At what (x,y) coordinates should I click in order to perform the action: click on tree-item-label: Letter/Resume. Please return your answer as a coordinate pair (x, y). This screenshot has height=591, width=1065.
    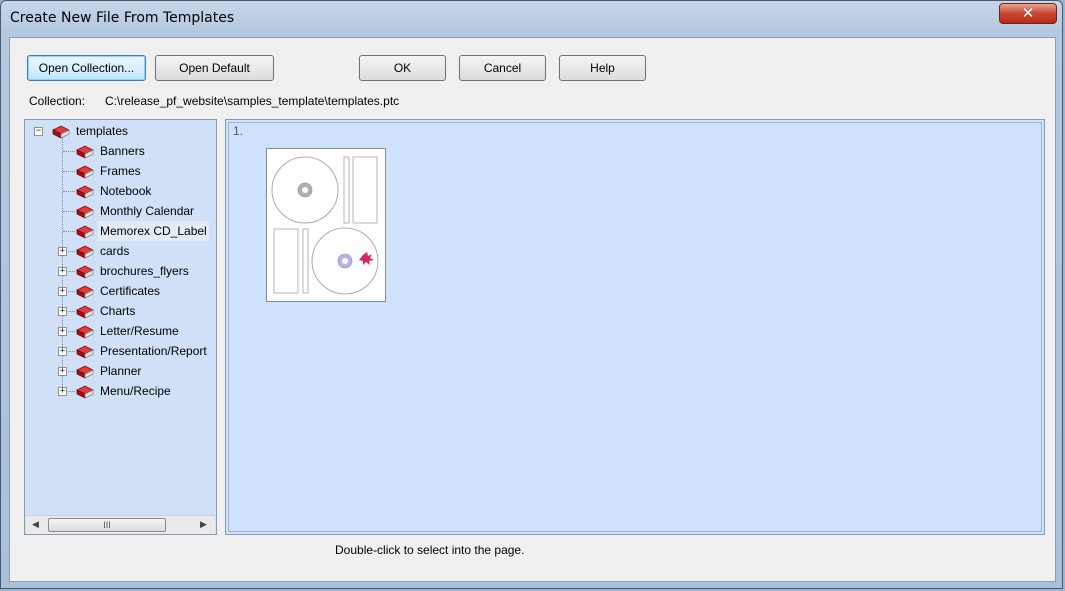
    Looking at the image, I should click on (139, 331).